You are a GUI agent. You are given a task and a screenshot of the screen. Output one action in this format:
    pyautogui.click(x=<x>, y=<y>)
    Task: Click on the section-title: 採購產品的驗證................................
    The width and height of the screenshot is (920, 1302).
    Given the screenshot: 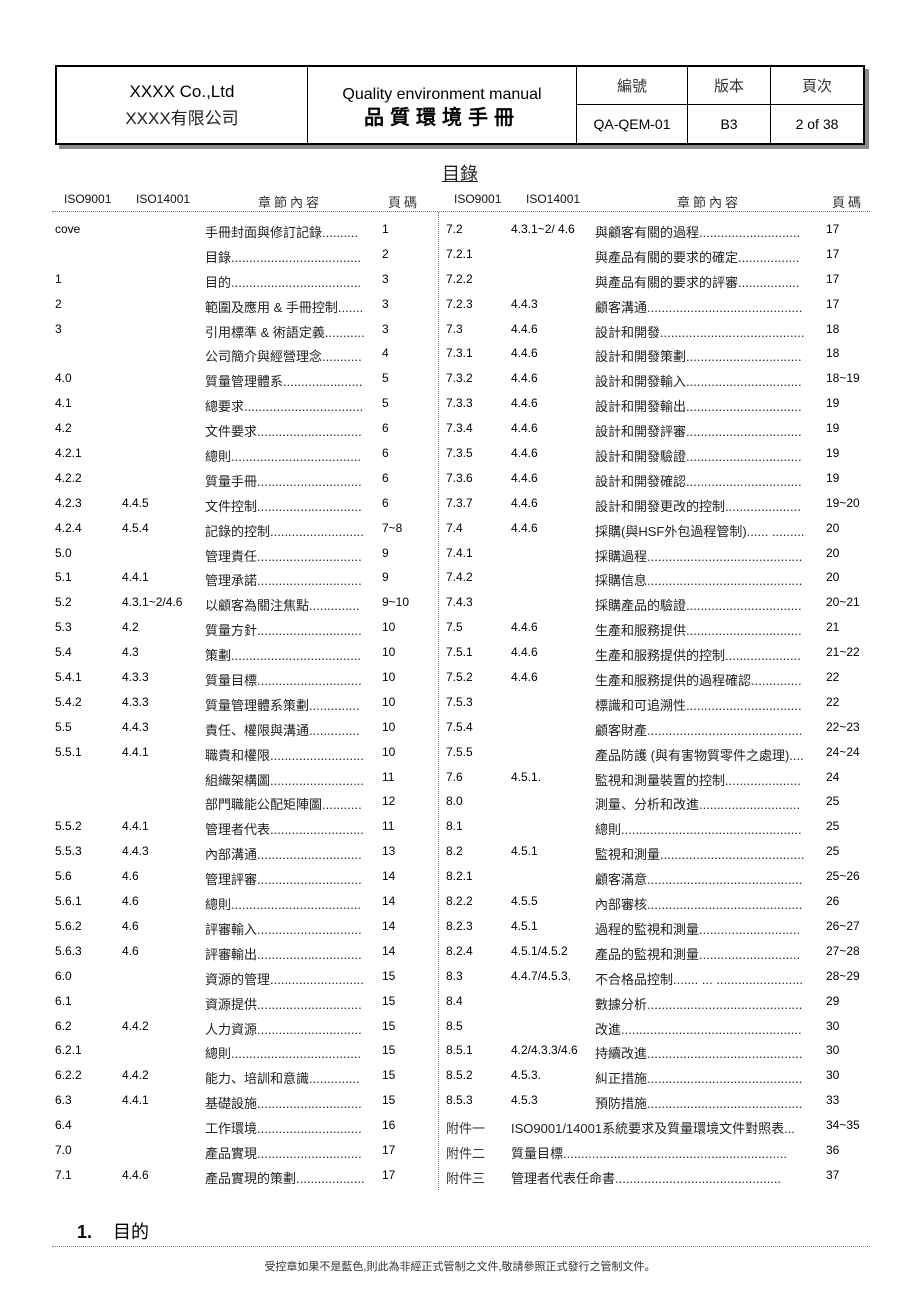 What is the action you would take?
    pyautogui.click(x=698, y=606)
    